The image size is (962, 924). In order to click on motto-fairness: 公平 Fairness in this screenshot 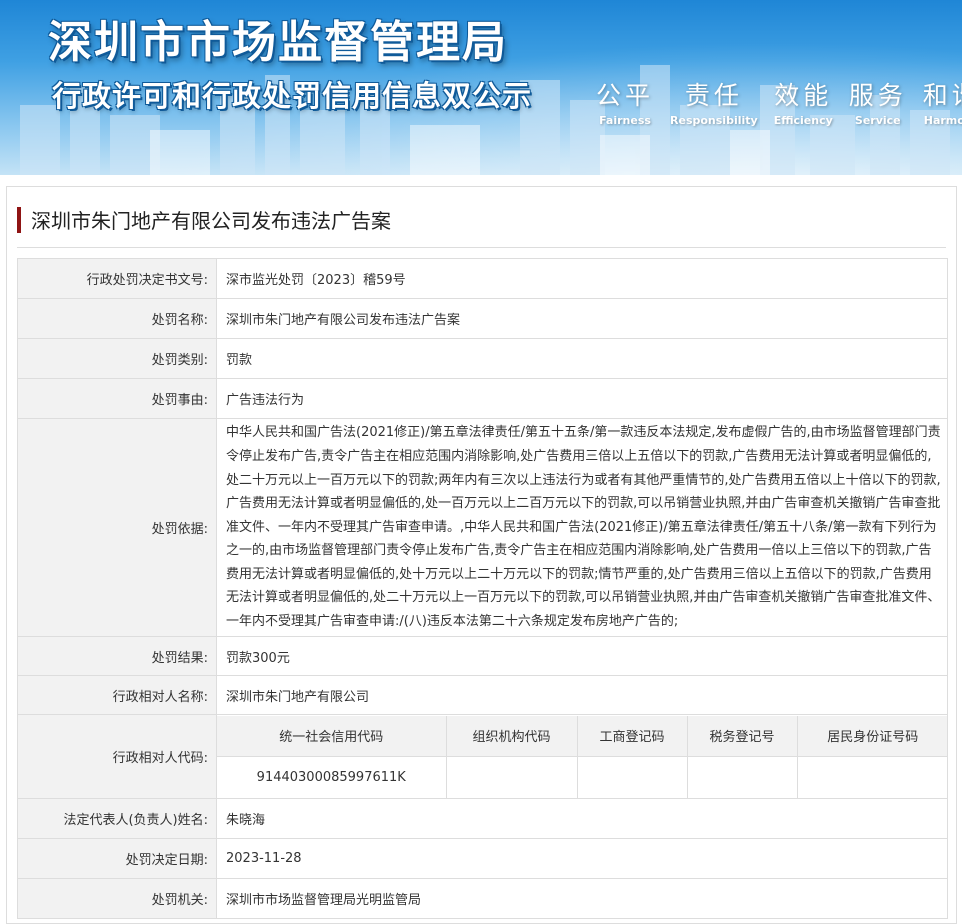, I will do `click(625, 101)`.